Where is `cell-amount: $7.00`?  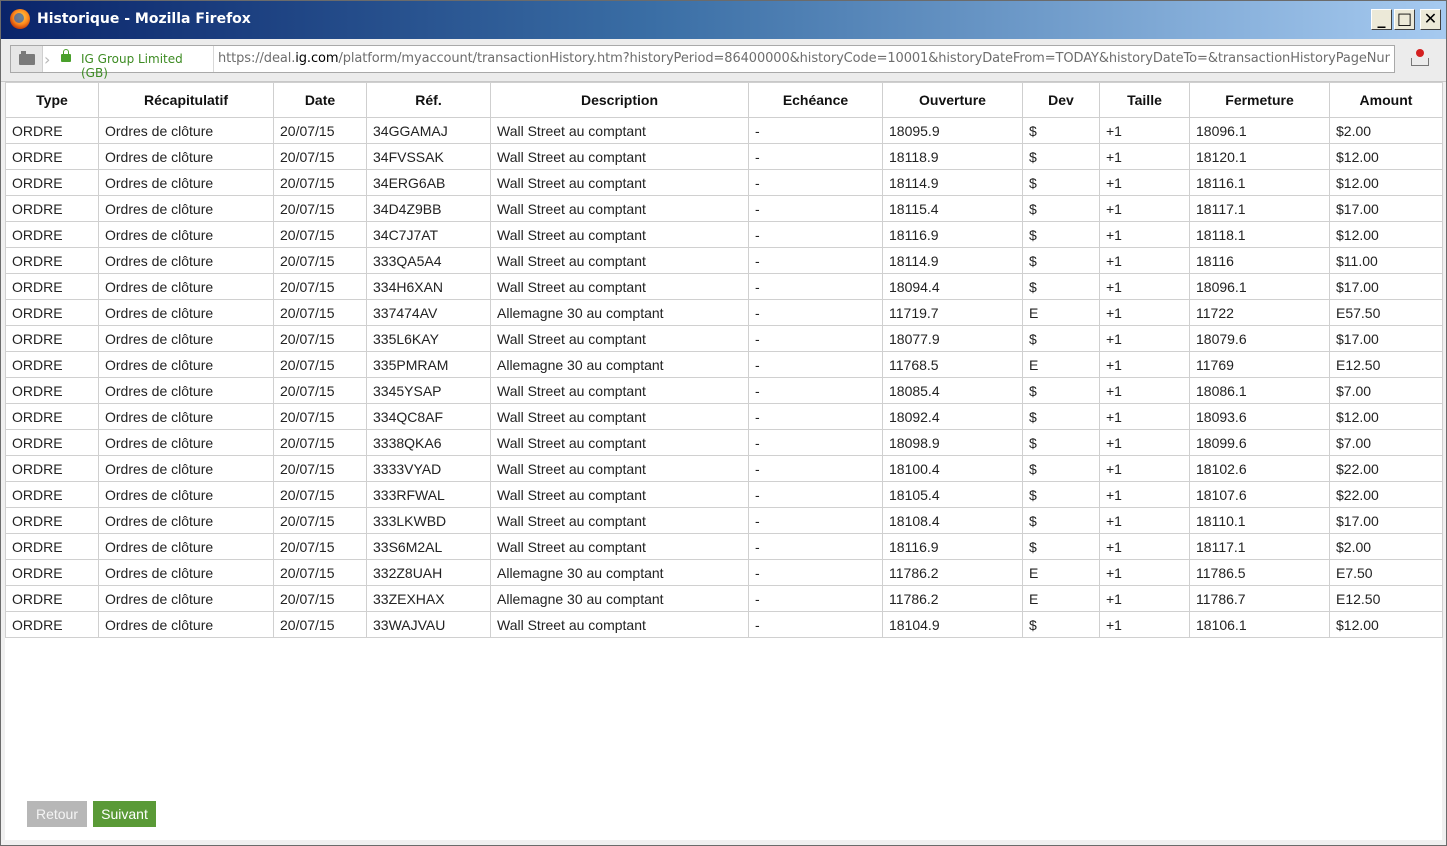 cell-amount: $7.00 is located at coordinates (1386, 390).